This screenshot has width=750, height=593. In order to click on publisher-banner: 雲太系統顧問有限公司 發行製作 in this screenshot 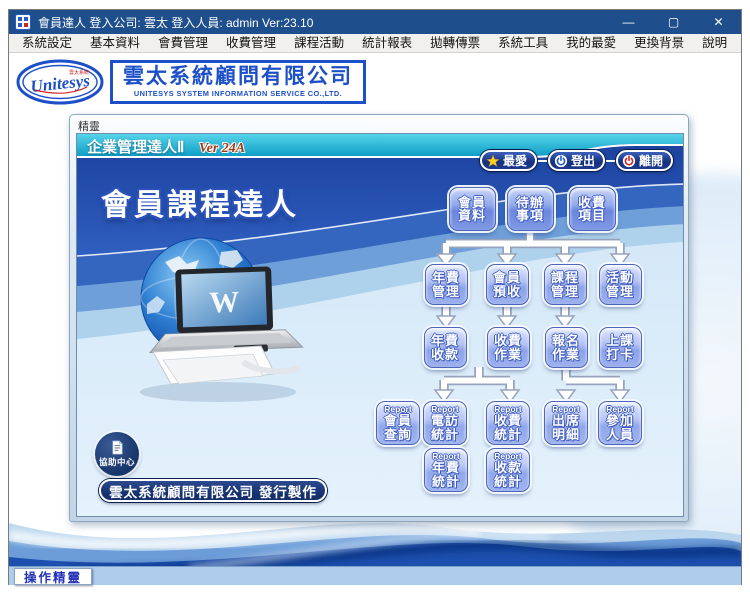, I will do `click(213, 490)`.